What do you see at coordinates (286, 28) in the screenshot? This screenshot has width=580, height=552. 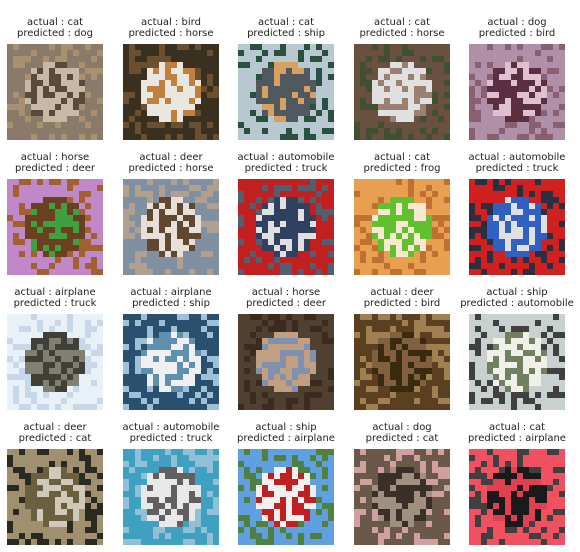 I see `cell-caption: actual : cat predicted : ship` at bounding box center [286, 28].